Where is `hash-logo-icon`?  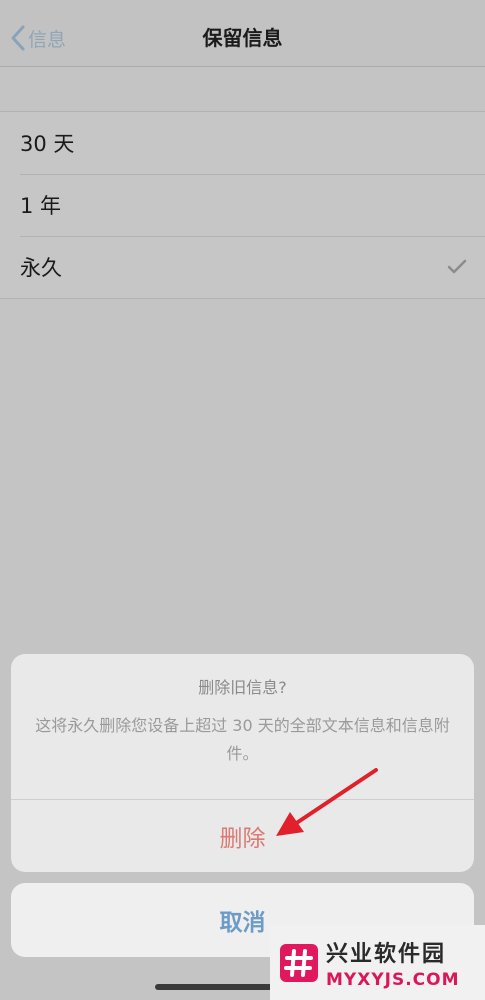 hash-logo-icon is located at coordinates (299, 962).